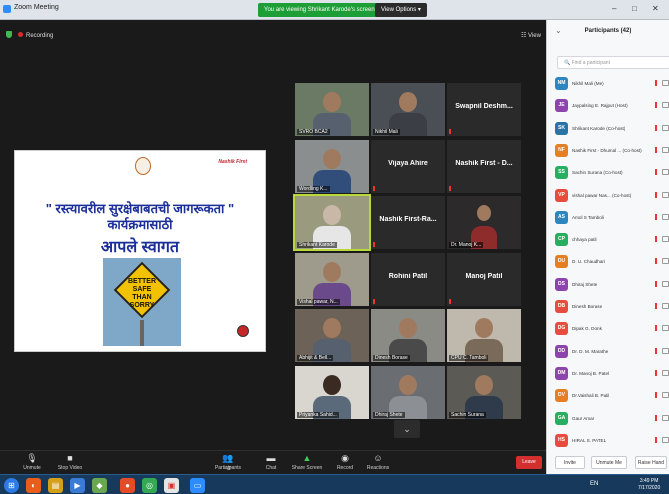 The image size is (669, 494). What do you see at coordinates (608, 218) in the screenshot?
I see `participant-row: AS Amol S Tamboli` at bounding box center [608, 218].